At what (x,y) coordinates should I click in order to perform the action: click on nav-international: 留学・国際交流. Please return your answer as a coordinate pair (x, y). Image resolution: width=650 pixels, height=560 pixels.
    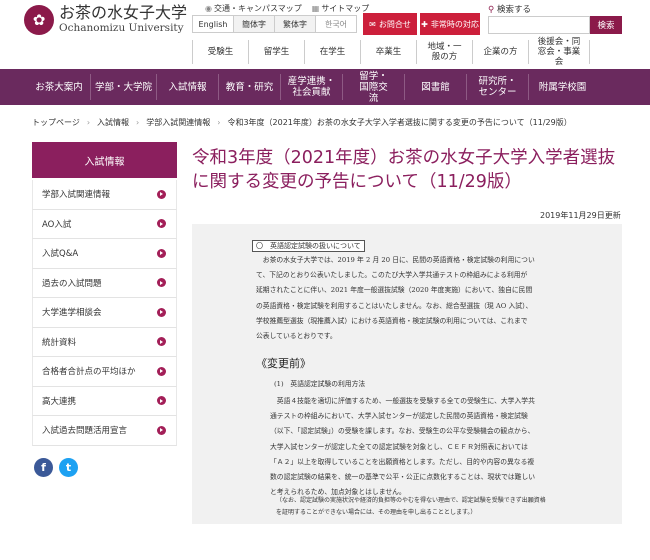
    Looking at the image, I should click on (373, 87).